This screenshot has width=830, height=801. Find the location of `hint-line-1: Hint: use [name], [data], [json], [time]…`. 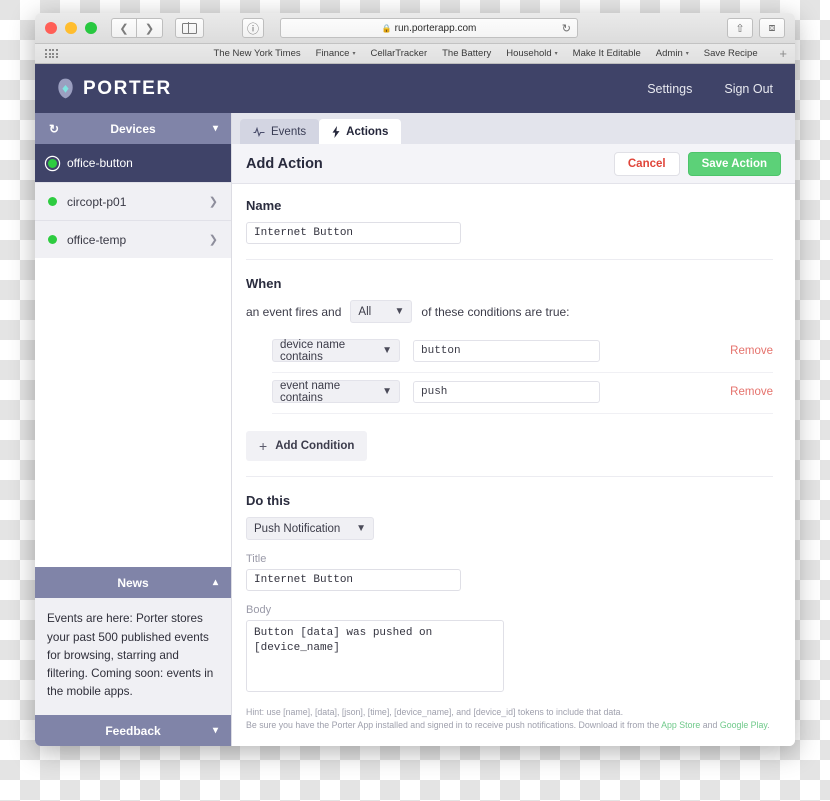

hint-line-1: Hint: use [name], [data], [json], [time]… is located at coordinates (435, 712).